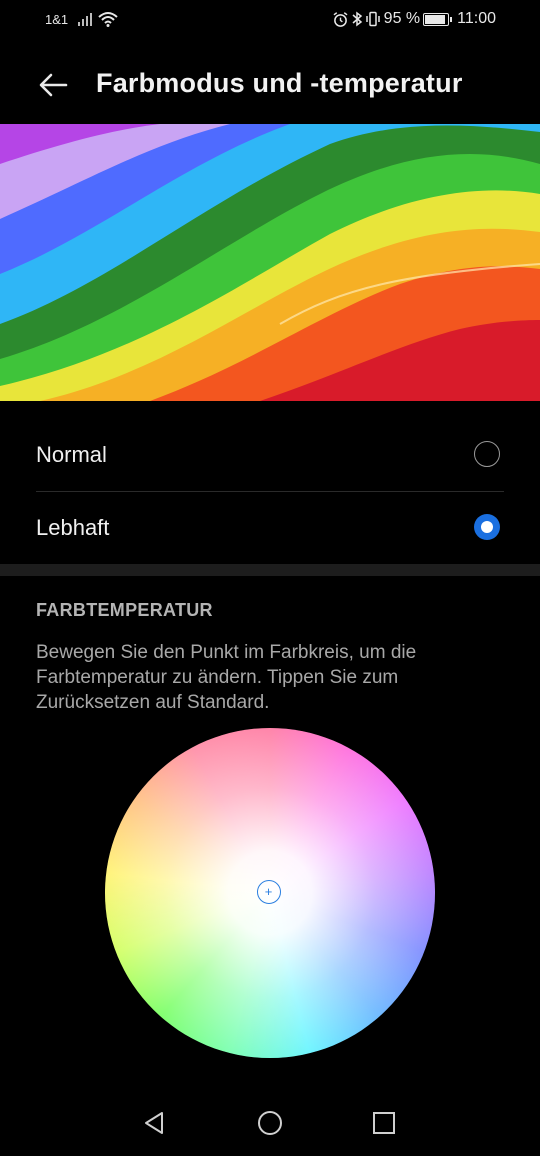 This screenshot has height=1156, width=540. Describe the element at coordinates (487, 454) in the screenshot. I see `radio-normal` at that location.